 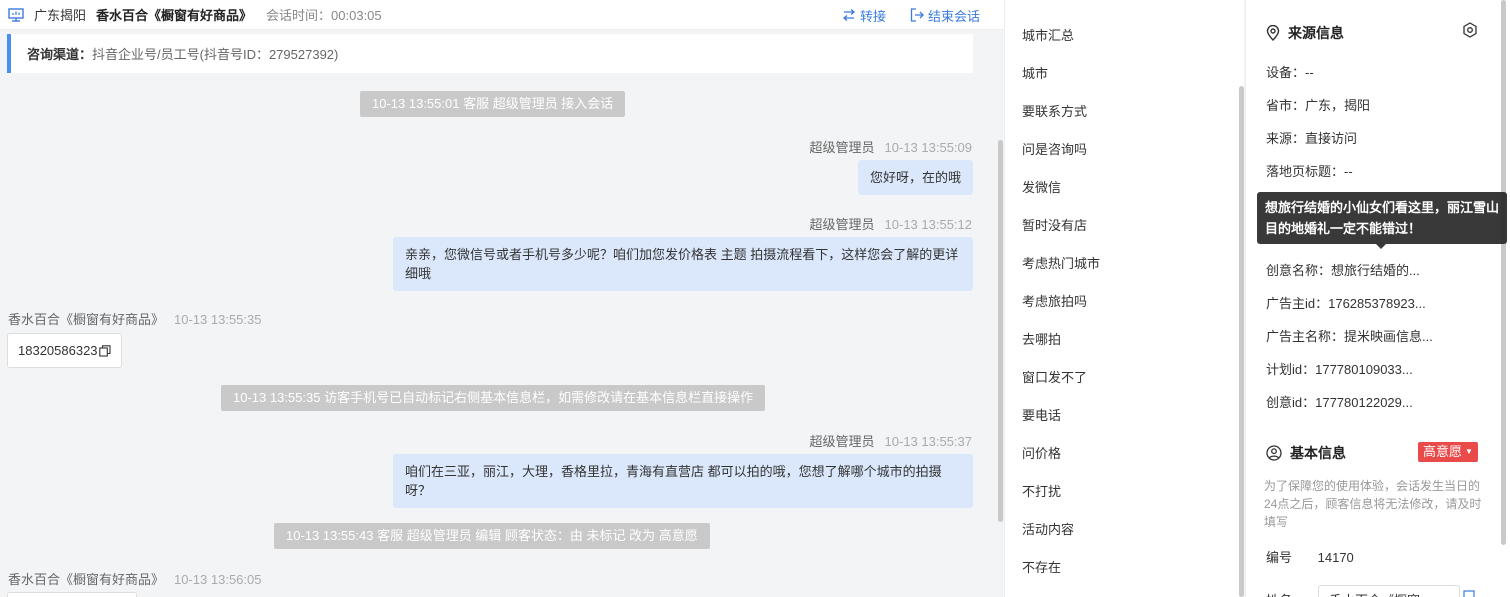 What do you see at coordinates (1318, 105) in the screenshot?
I see `region-row: 省市：广东，揭阳` at bounding box center [1318, 105].